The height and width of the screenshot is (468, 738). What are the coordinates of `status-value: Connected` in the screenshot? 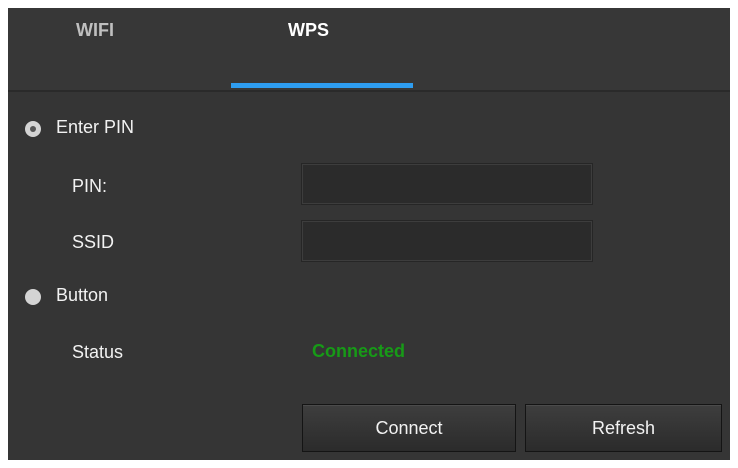 It's located at (359, 351).